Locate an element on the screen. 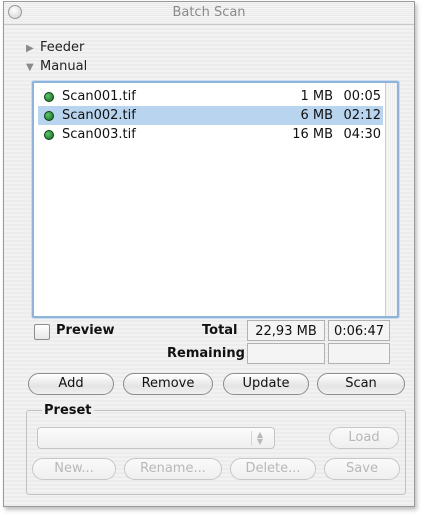  file-row: Scan003.tif 16 MB 04:30 is located at coordinates (210, 134).